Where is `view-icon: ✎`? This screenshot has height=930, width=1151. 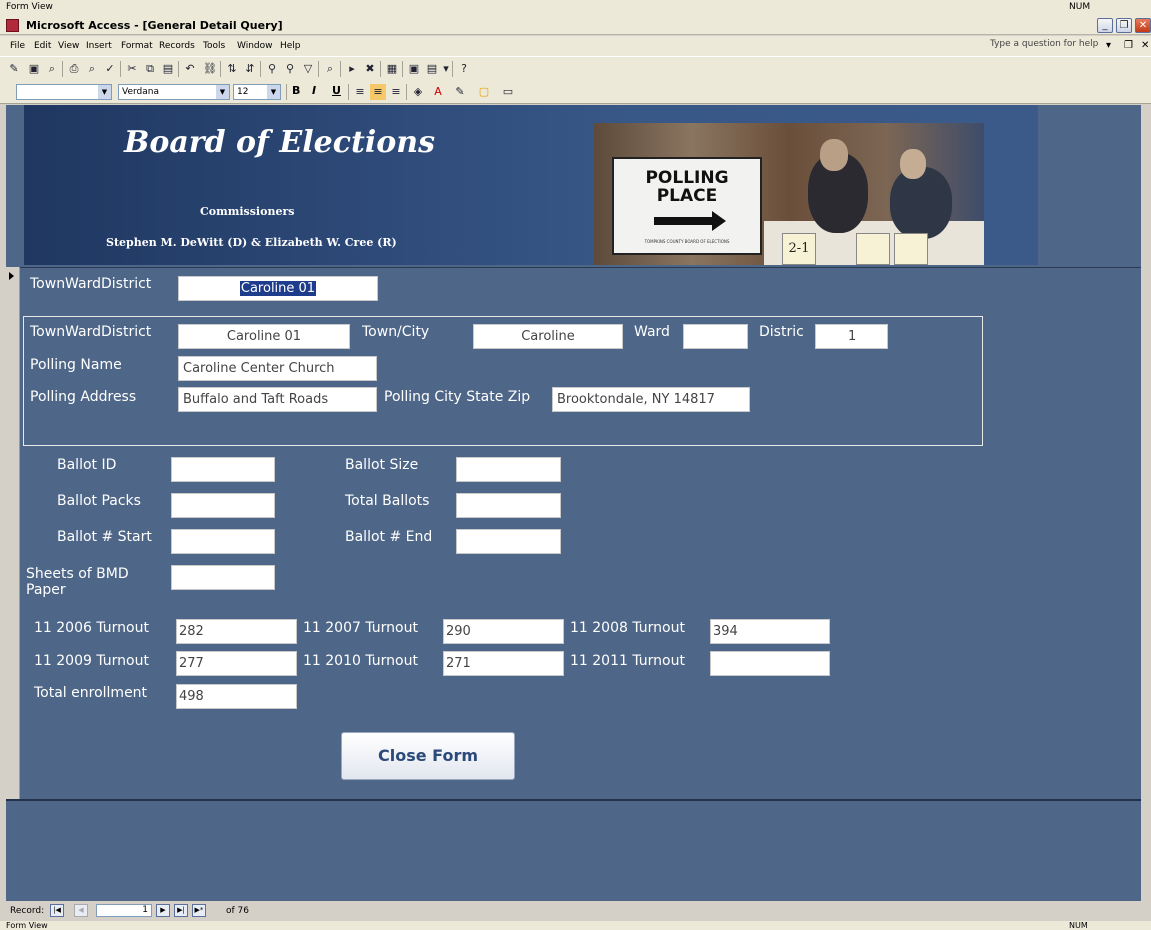
view-icon: ✎ is located at coordinates (14, 69).